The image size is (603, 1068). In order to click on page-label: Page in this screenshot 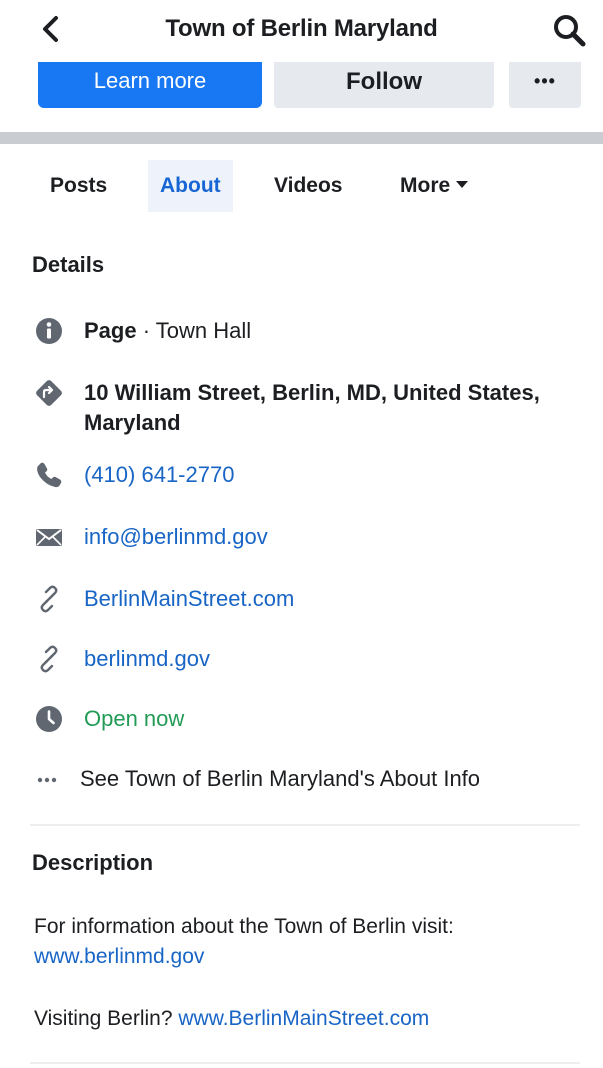, I will do `click(110, 330)`.